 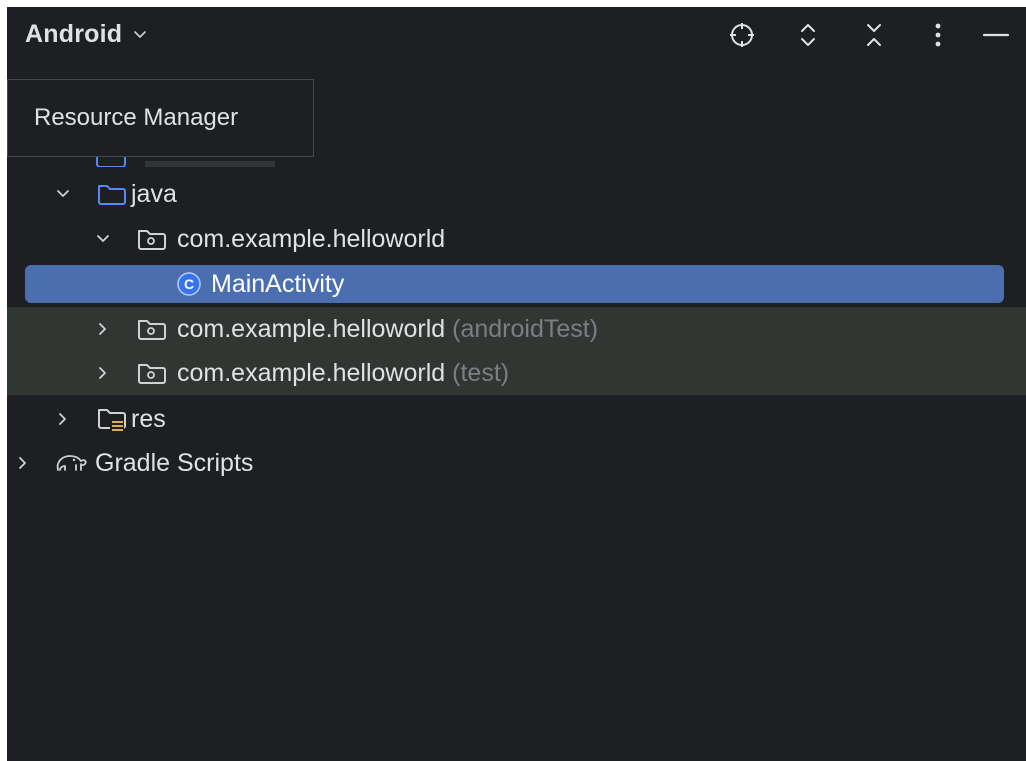 I want to click on tree-row-gradle-scripts: Gradle Scripts, so click(x=516, y=463).